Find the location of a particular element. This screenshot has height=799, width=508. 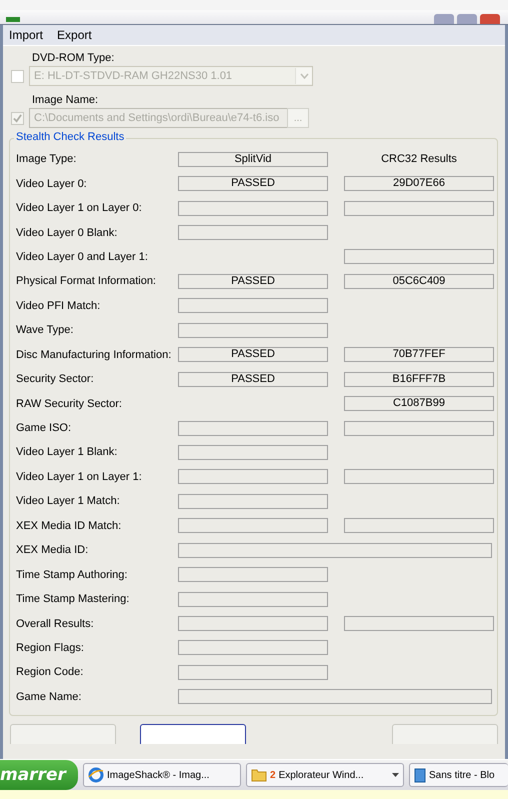

row-label: Overall Results: is located at coordinates (55, 624).